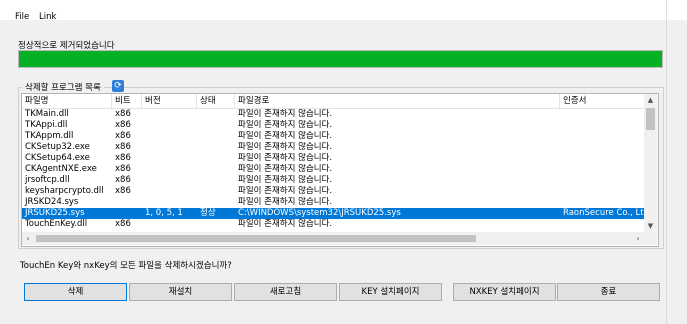  I want to click on scroll-down-icon: ▼, so click(650, 226).